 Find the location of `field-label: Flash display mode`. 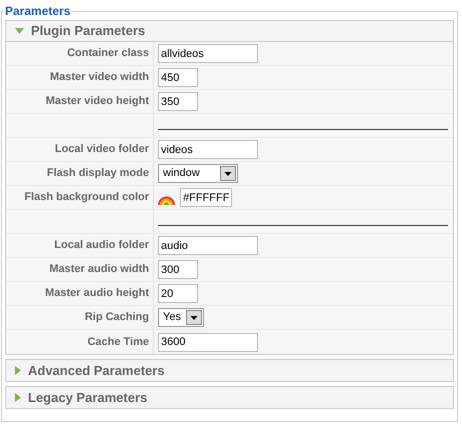

field-label: Flash display mode is located at coordinates (97, 174).